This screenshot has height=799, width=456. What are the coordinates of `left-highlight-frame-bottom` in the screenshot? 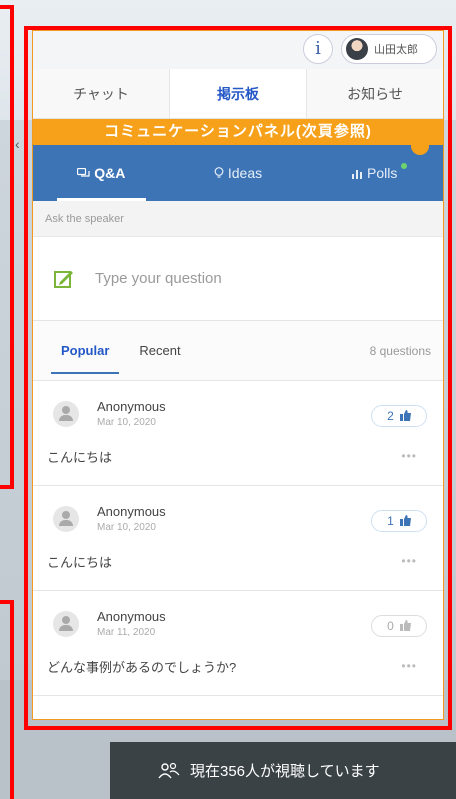 It's located at (7, 699).